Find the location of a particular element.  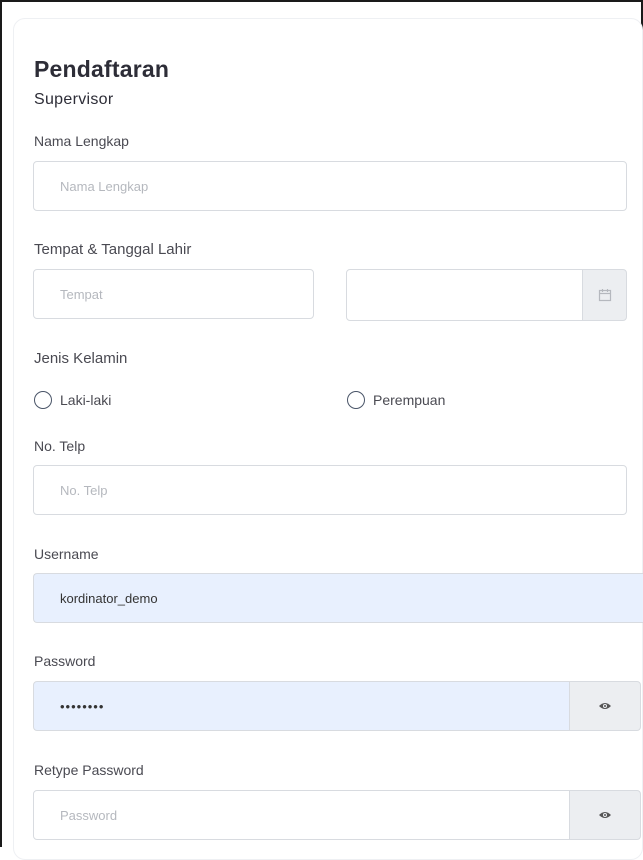

no-telp-label: No. Telp is located at coordinates (60, 446).